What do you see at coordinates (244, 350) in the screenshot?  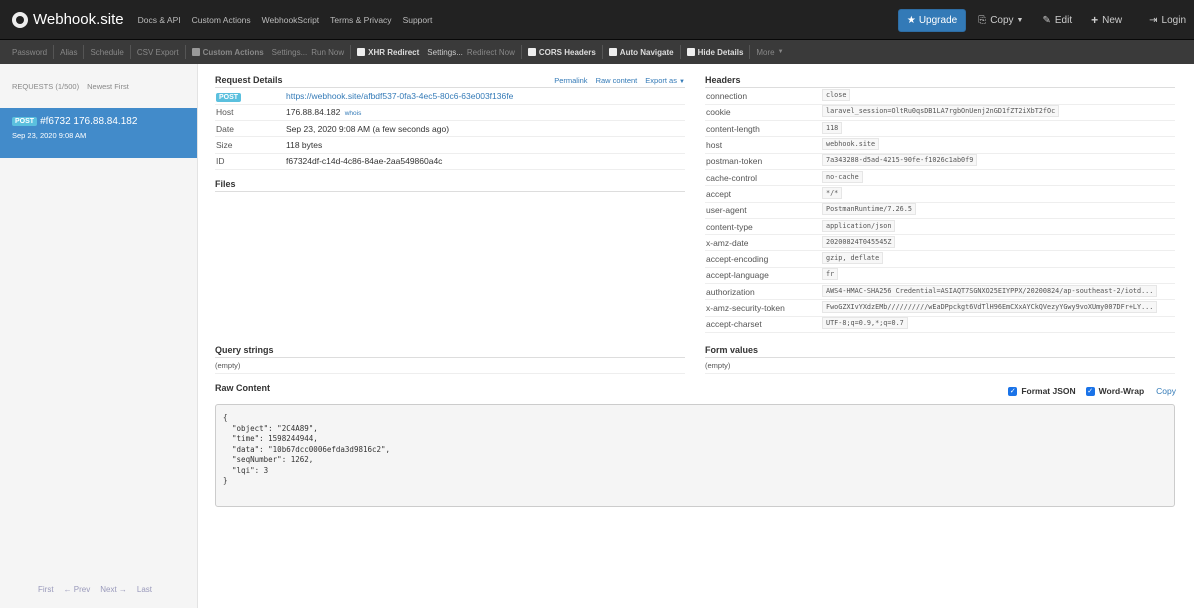 I see `query-strings-title: Query strings` at bounding box center [244, 350].